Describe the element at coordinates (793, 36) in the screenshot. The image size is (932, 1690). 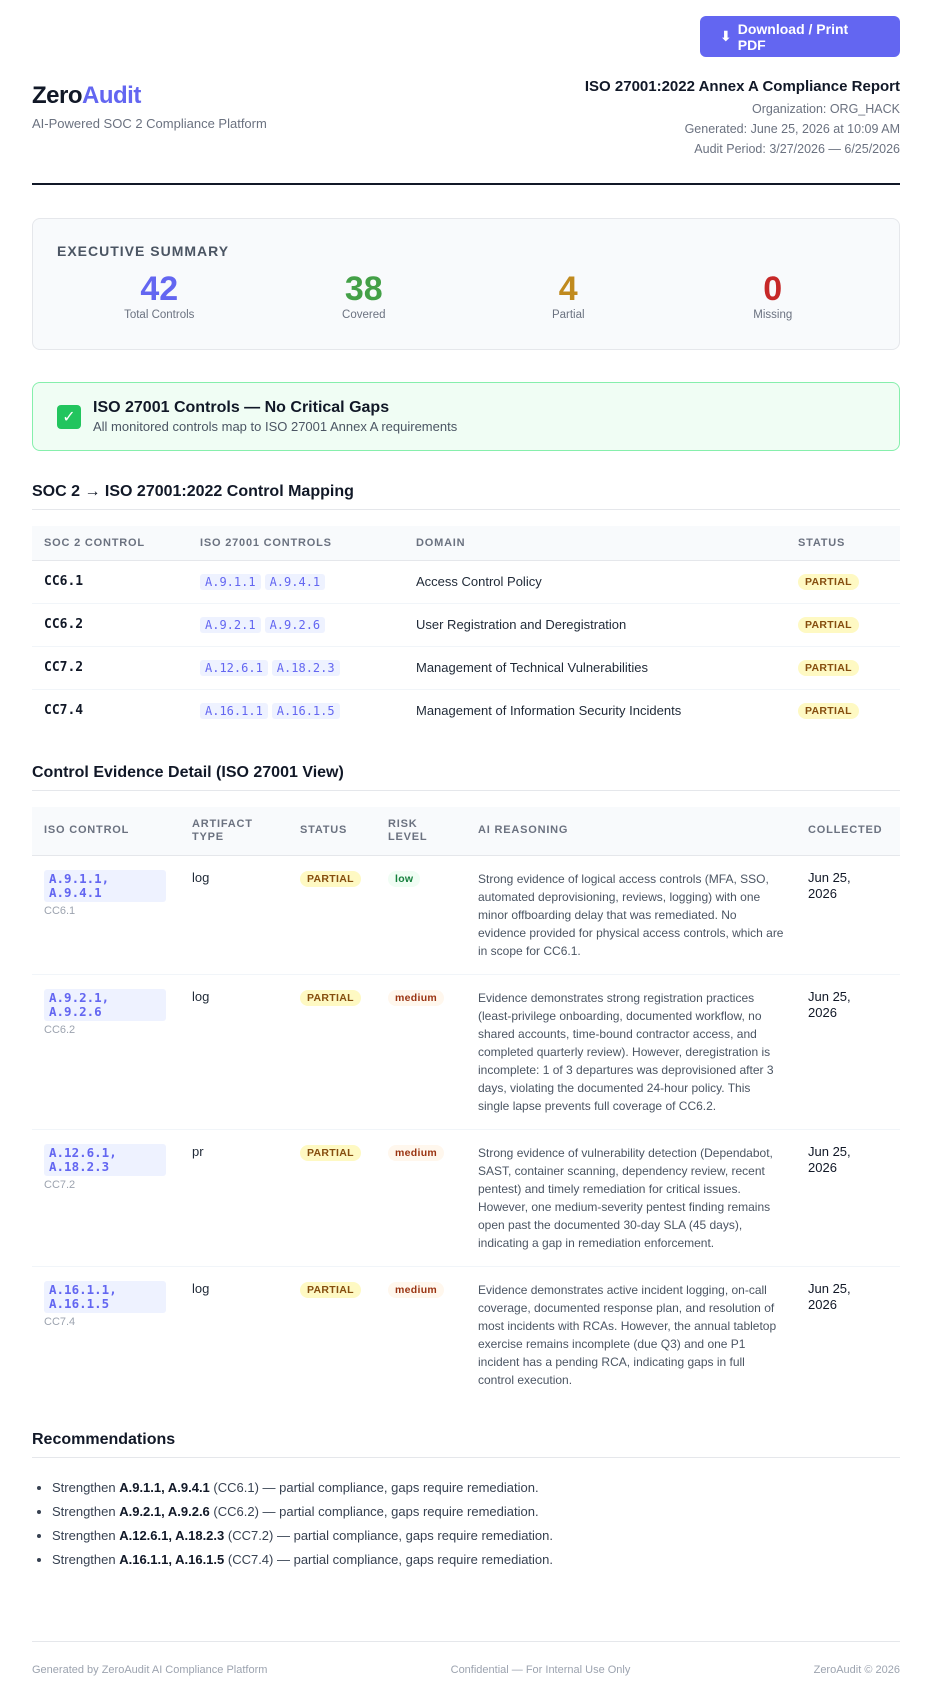
I see `download-pdf-label: Download / Print PDF` at that location.